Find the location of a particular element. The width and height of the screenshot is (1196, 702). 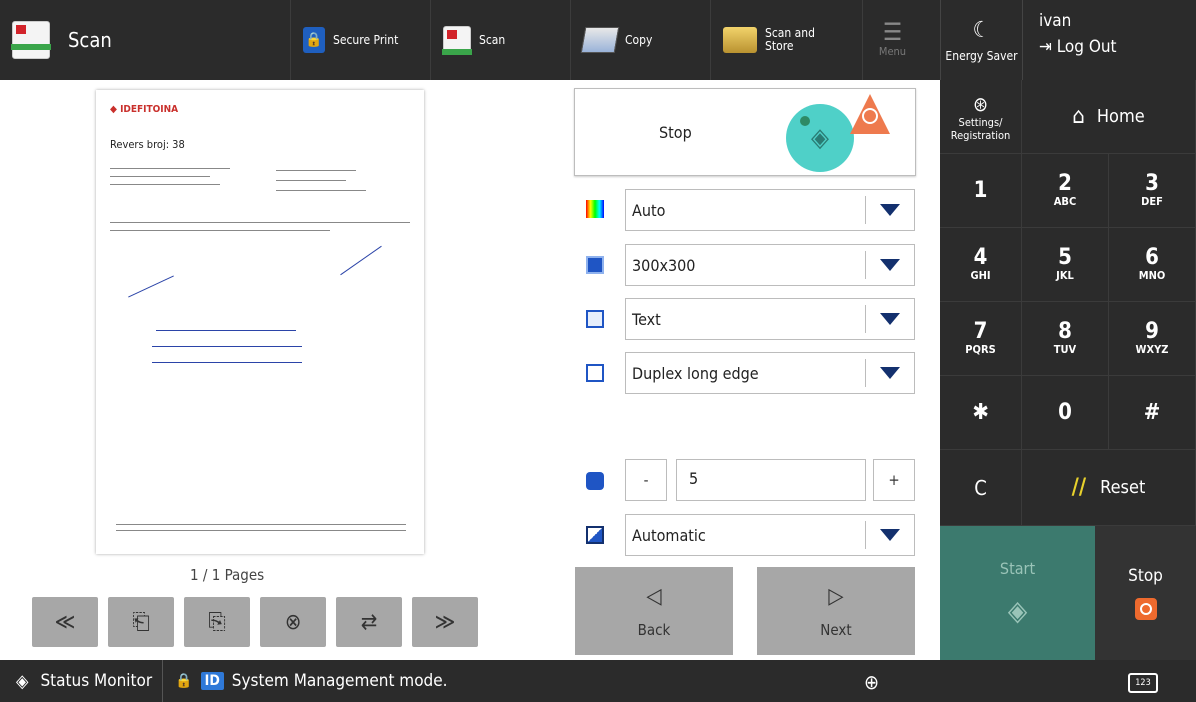

document-logo: ◆ IDEFITOI​NA is located at coordinates (144, 109).